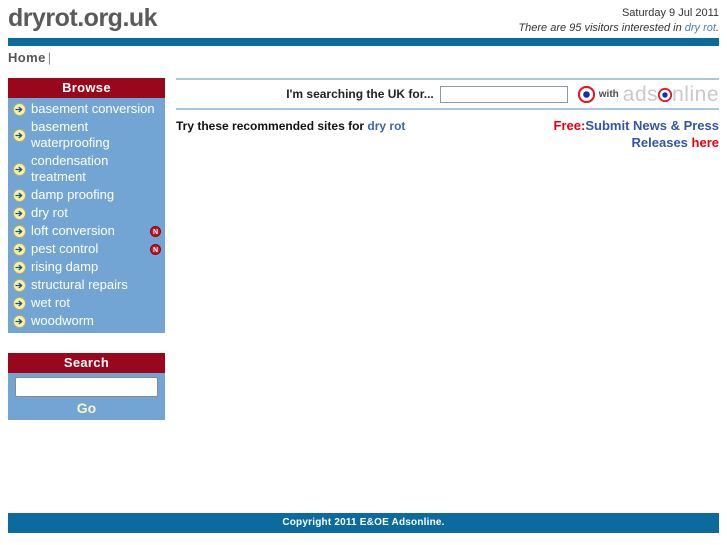  Describe the element at coordinates (652, 125) in the screenshot. I see `promo-line1: Submit News & Press` at that location.